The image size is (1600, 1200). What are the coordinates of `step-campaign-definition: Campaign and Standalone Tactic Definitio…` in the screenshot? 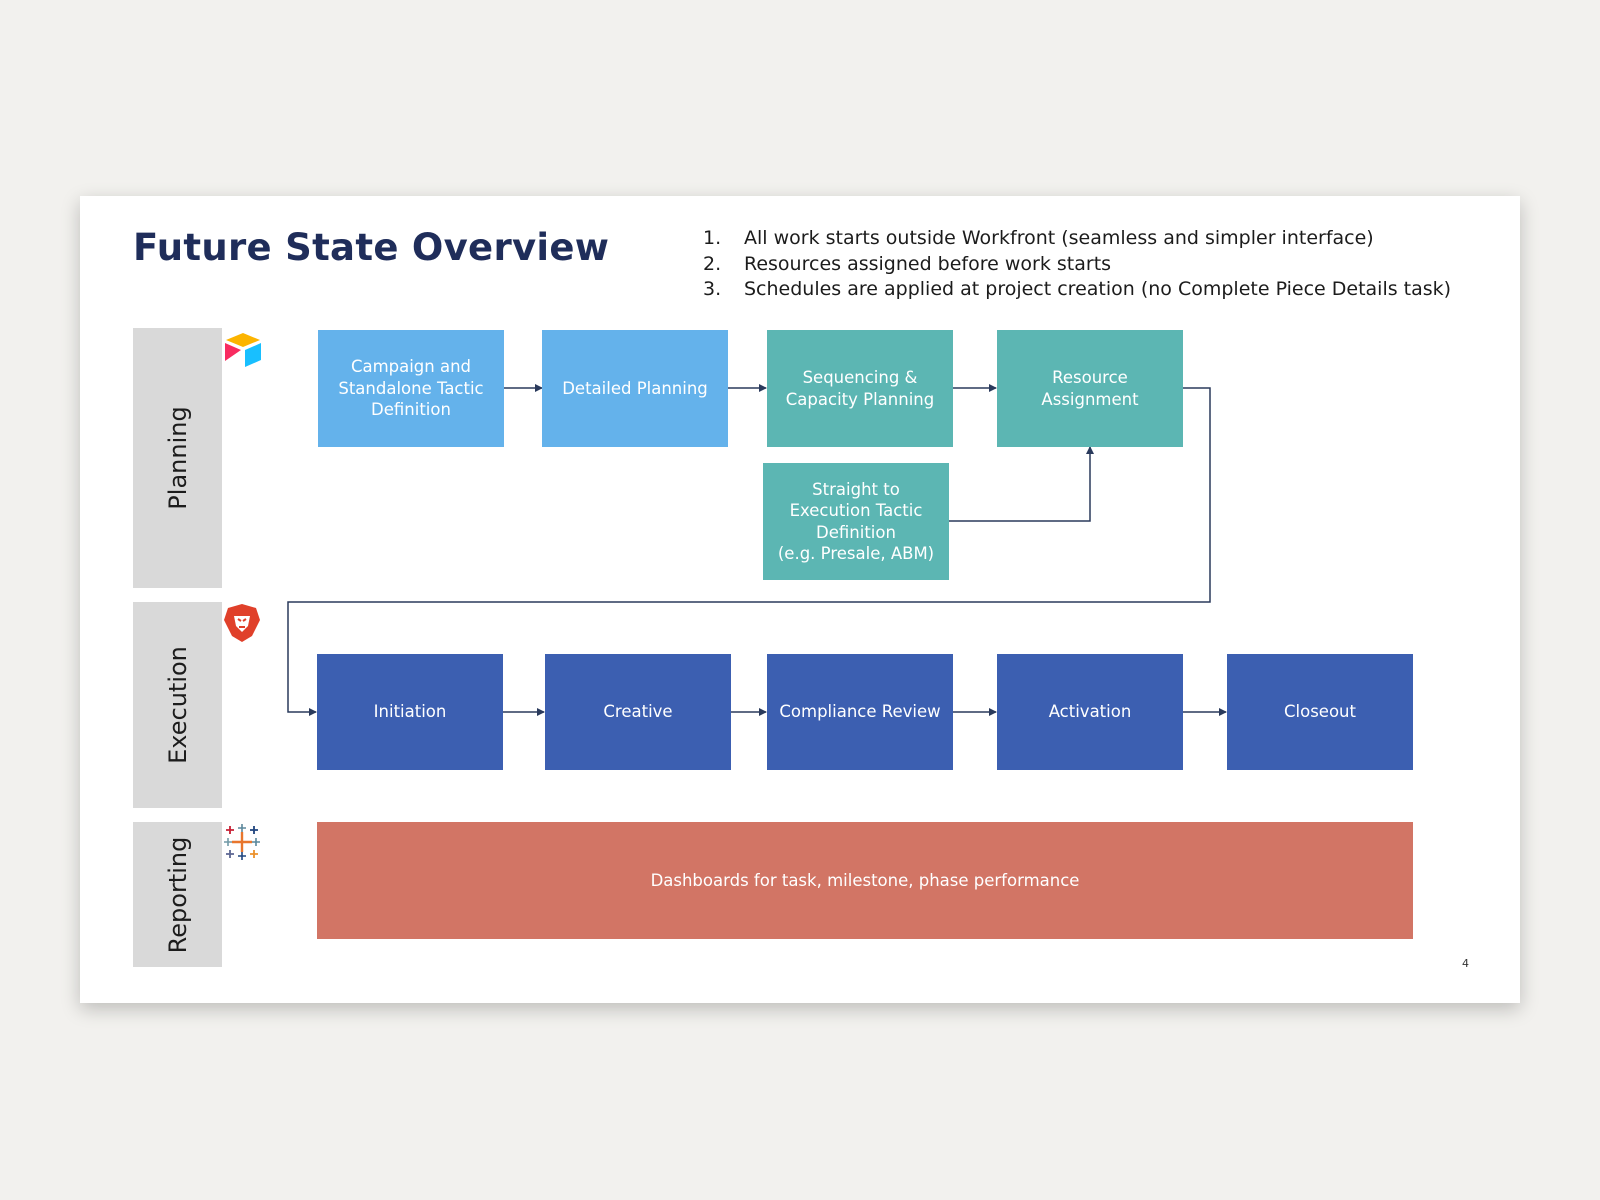 It's located at (411, 388).